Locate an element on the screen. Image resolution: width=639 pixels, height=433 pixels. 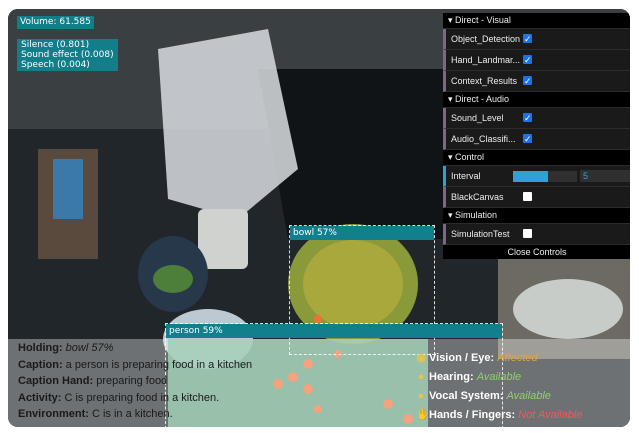
detection-label-person: person 59% is located at coordinates (334, 331).